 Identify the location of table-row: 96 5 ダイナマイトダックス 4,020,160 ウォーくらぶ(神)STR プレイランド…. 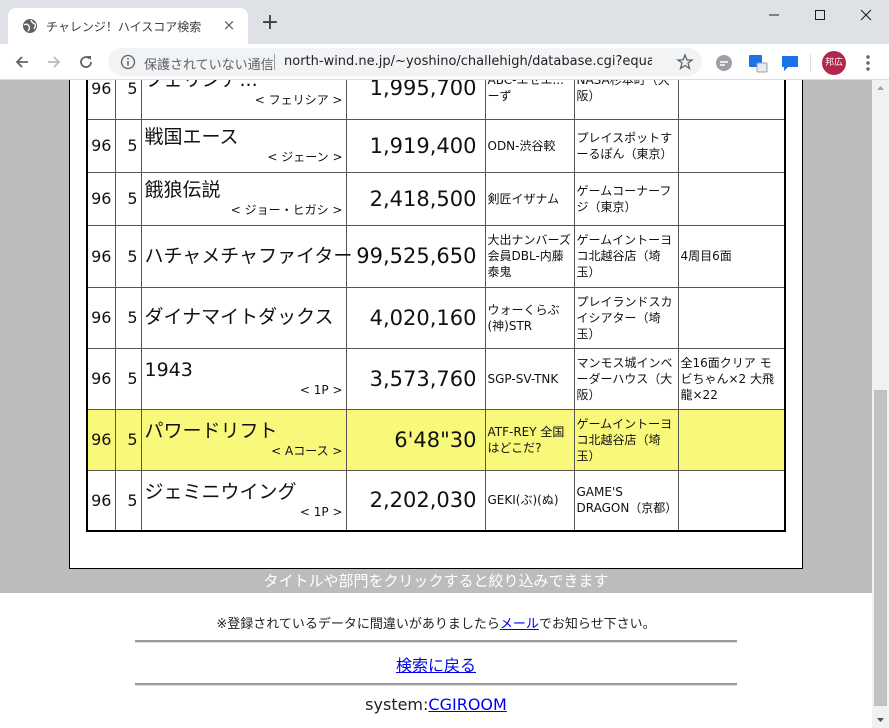
(436, 317).